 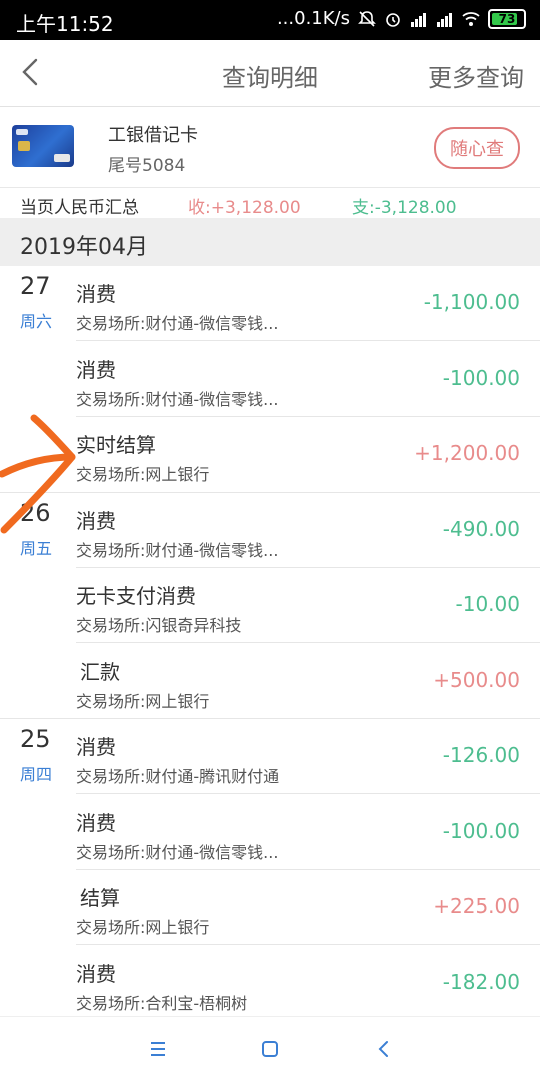 I want to click on hd-signal-icon, so click(x=444, y=19).